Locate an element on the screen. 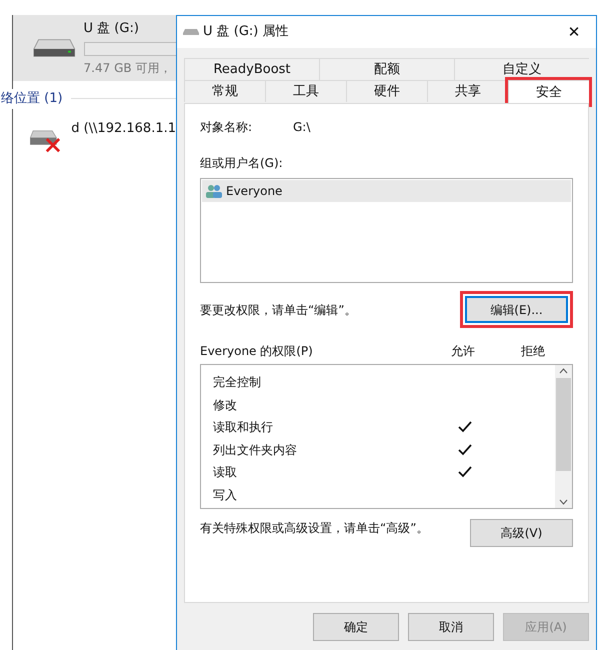 The height and width of the screenshot is (650, 601). tab: 常规 is located at coordinates (224, 91).